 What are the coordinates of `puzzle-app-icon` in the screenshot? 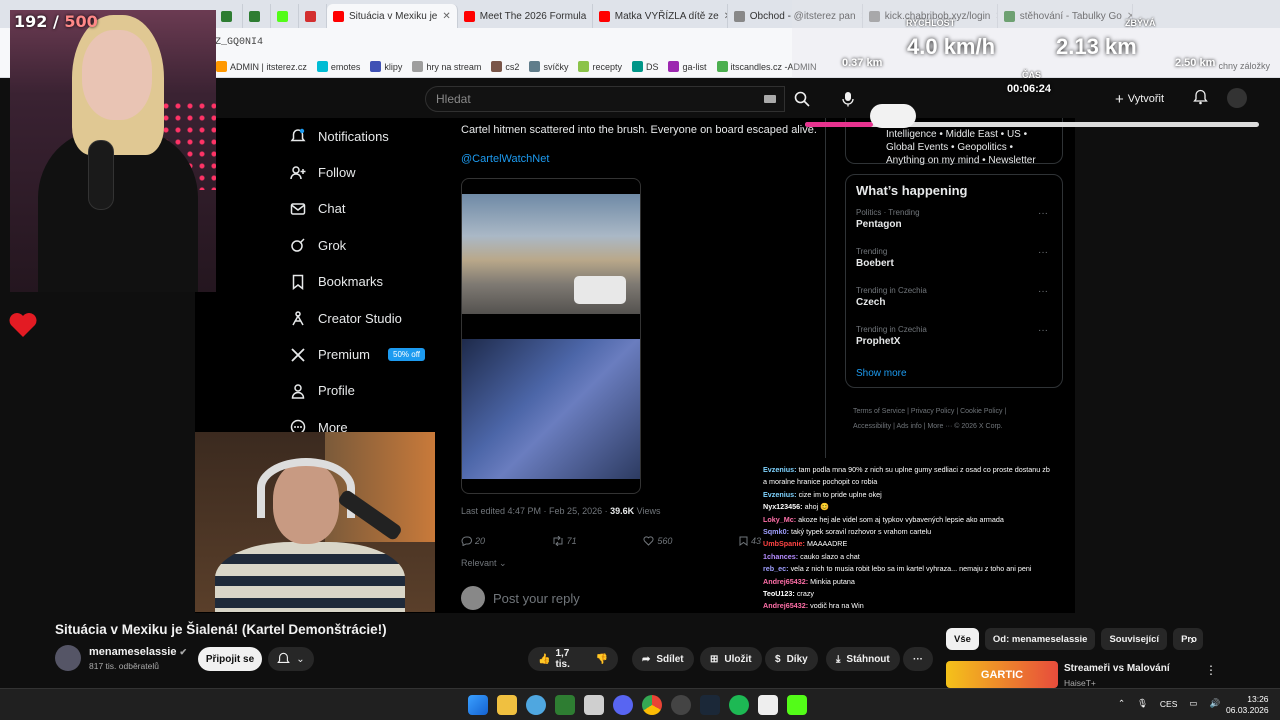 It's located at (594, 705).